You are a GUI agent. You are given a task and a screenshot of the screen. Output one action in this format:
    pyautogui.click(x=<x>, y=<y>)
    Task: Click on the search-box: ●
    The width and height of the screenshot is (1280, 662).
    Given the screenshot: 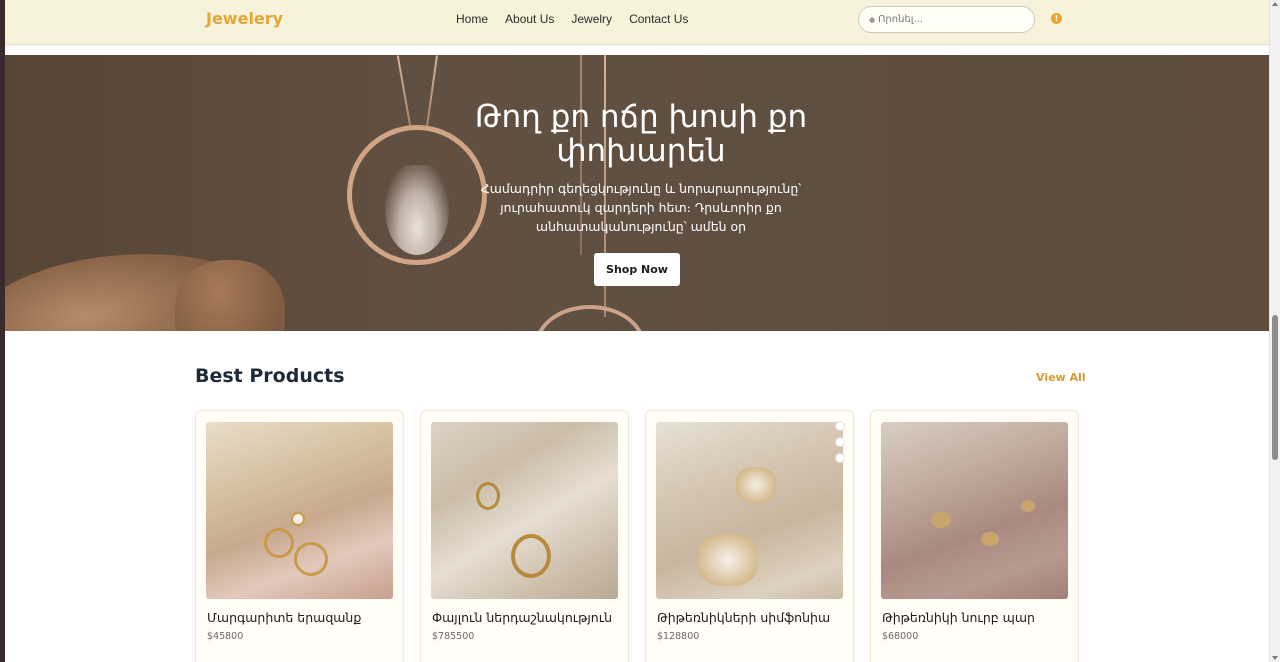 What is the action you would take?
    pyautogui.click(x=946, y=19)
    